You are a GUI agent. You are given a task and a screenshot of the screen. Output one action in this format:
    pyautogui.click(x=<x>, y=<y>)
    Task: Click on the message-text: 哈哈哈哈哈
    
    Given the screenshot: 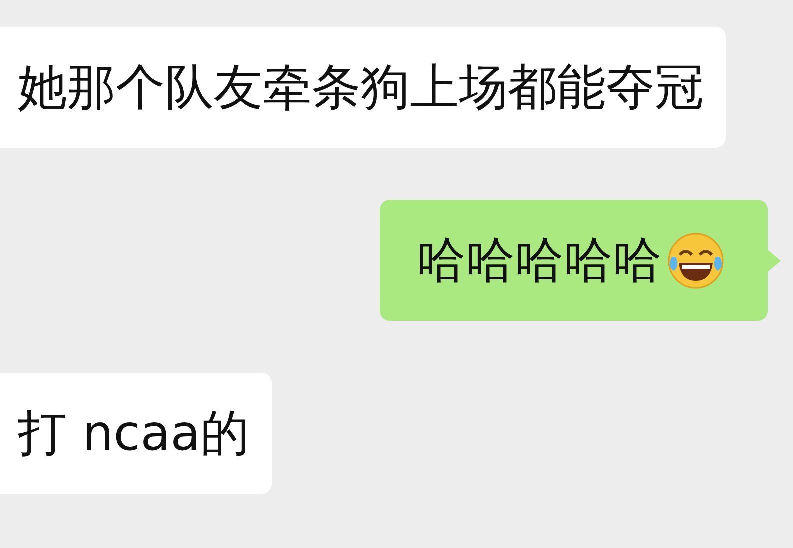 What is the action you would take?
    pyautogui.click(x=539, y=260)
    